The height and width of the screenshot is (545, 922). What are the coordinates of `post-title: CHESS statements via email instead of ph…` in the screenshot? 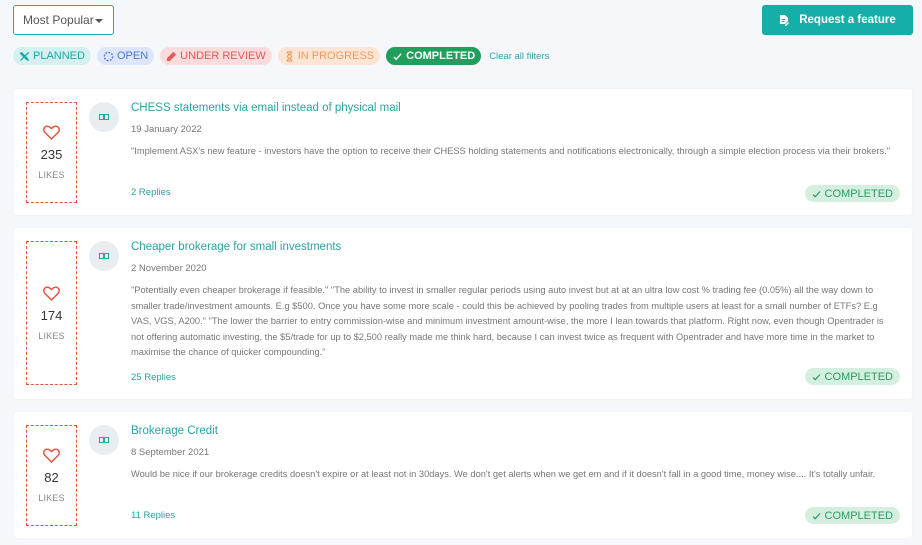 It's located at (266, 108).